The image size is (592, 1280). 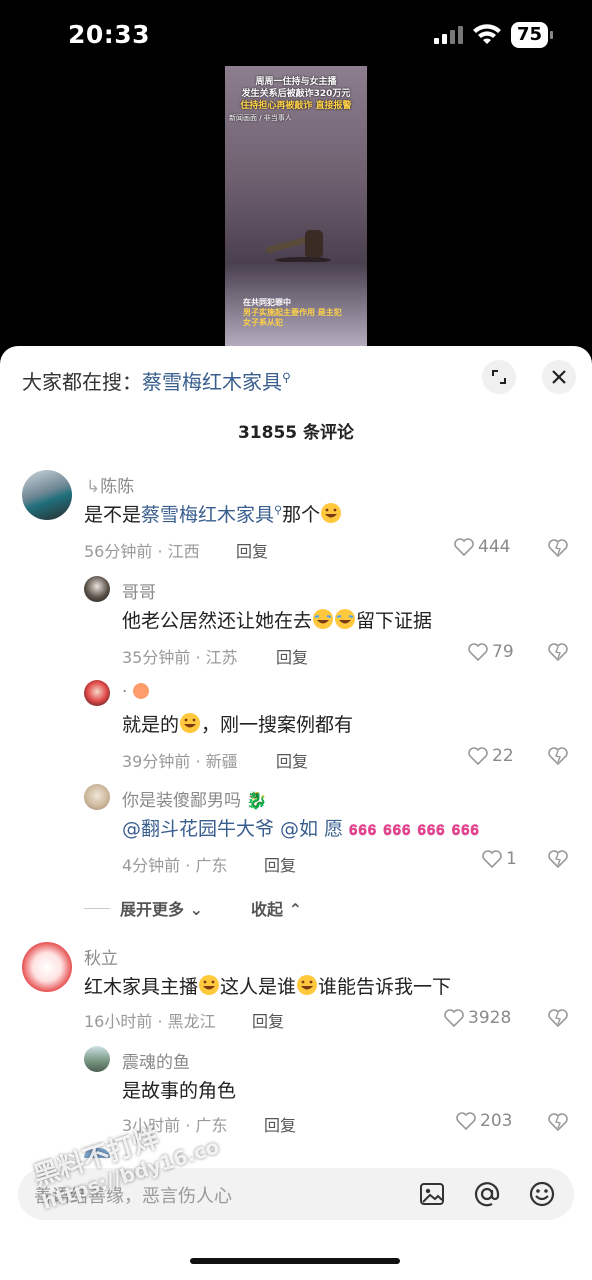 What do you see at coordinates (511, 859) in the screenshot?
I see `like-count: 1` at bounding box center [511, 859].